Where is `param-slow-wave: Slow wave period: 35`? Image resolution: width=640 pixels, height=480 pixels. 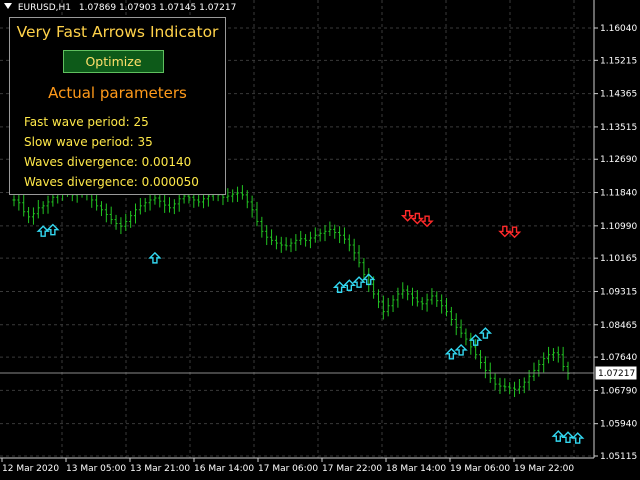 param-slow-wave: Slow wave period: 35 is located at coordinates (88, 142).